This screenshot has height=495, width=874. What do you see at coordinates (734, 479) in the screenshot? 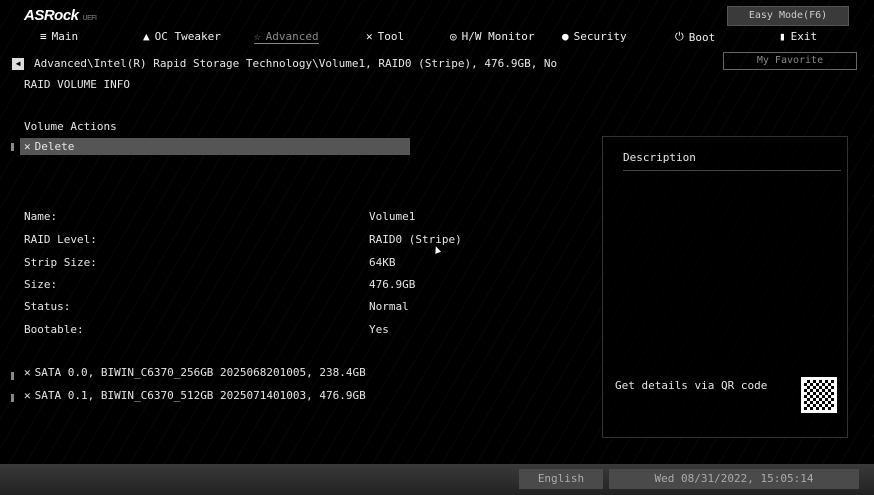
I see `datetime-display: Wed 08/31/2022, 15:05:14` at bounding box center [734, 479].